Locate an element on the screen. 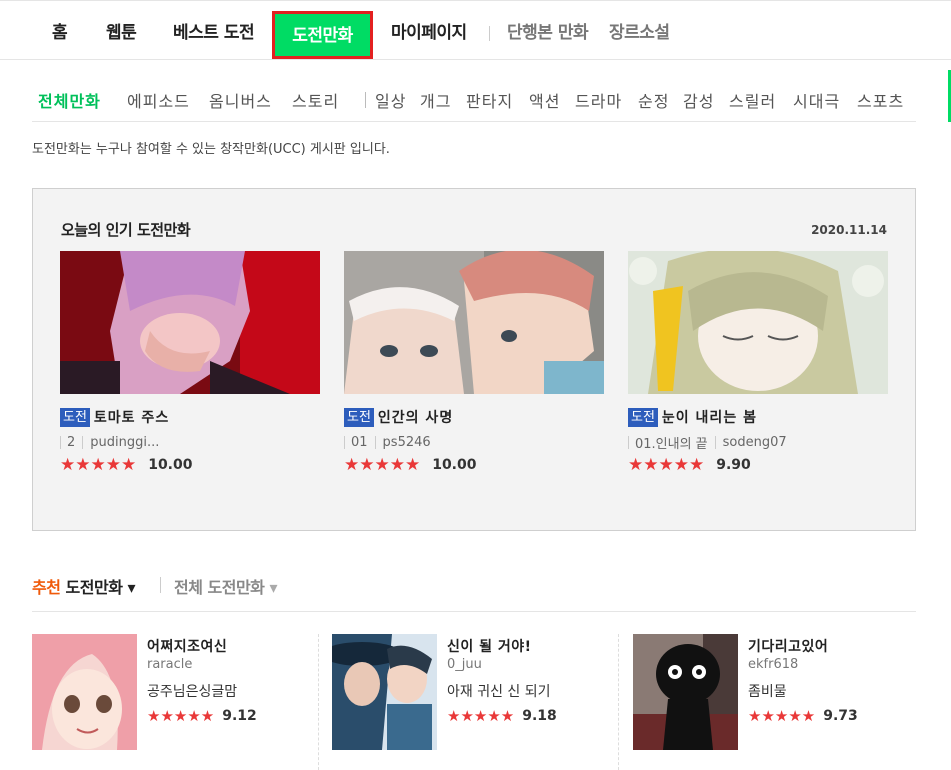 This screenshot has height=770, width=951. recommended-item: 신이 될 거야! 0_juu 아재 귀신 신 되기 ★★★★★ 9.18 is located at coordinates (472, 694).